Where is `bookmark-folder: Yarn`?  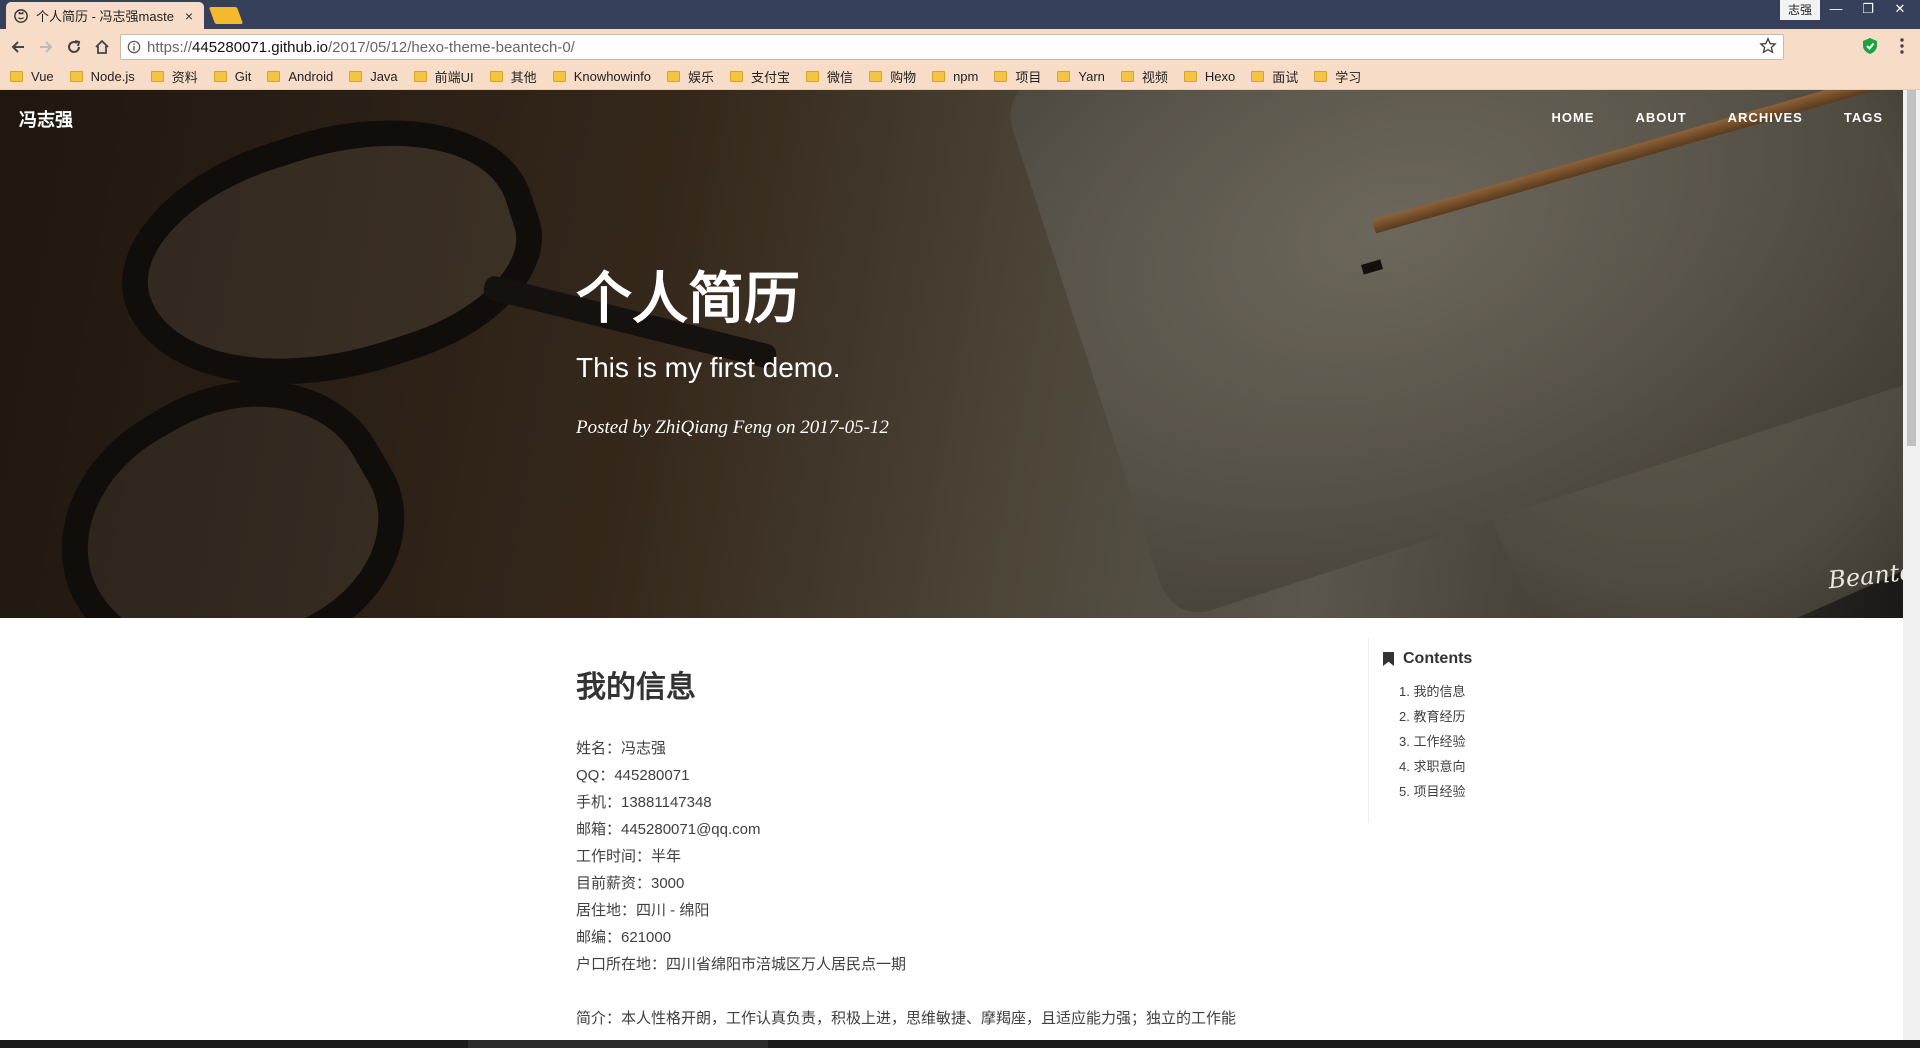
bookmark-folder: Yarn is located at coordinates (1081, 76).